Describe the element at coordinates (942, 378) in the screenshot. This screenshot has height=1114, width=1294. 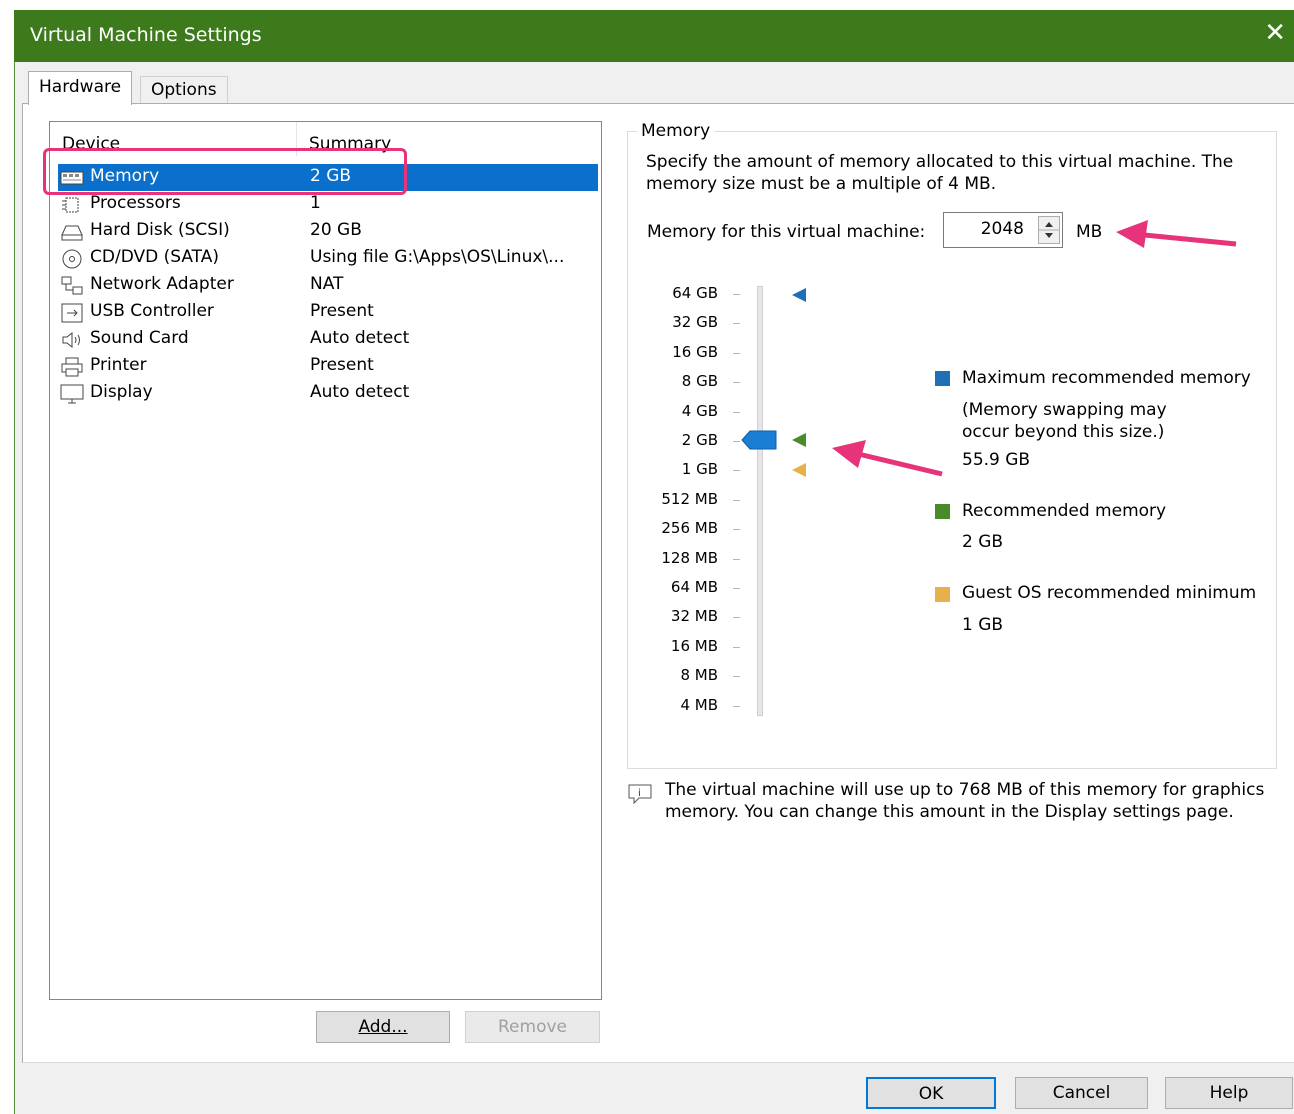
I see `max-recommended-swatch` at that location.